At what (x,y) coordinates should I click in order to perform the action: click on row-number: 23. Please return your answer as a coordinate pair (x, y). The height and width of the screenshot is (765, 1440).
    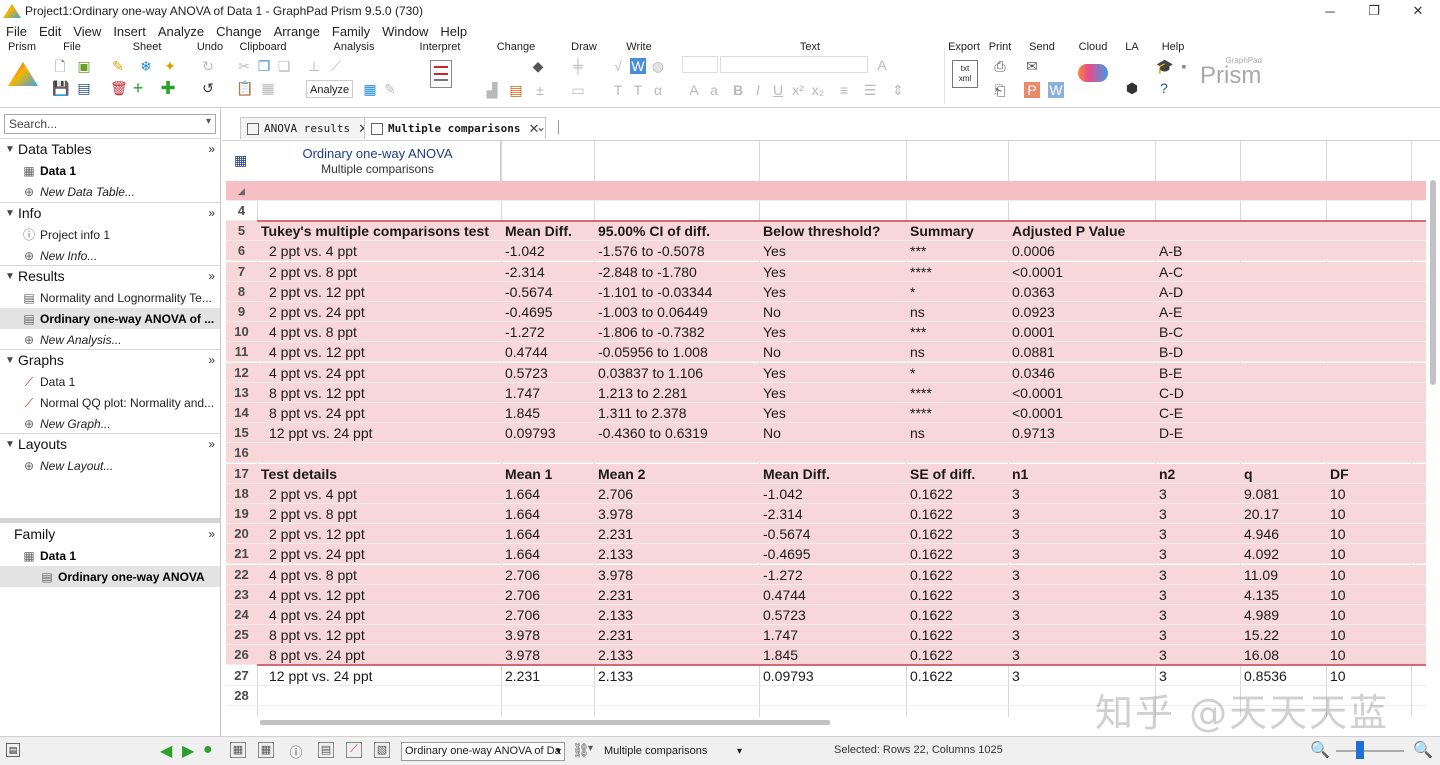
    Looking at the image, I should click on (241, 595).